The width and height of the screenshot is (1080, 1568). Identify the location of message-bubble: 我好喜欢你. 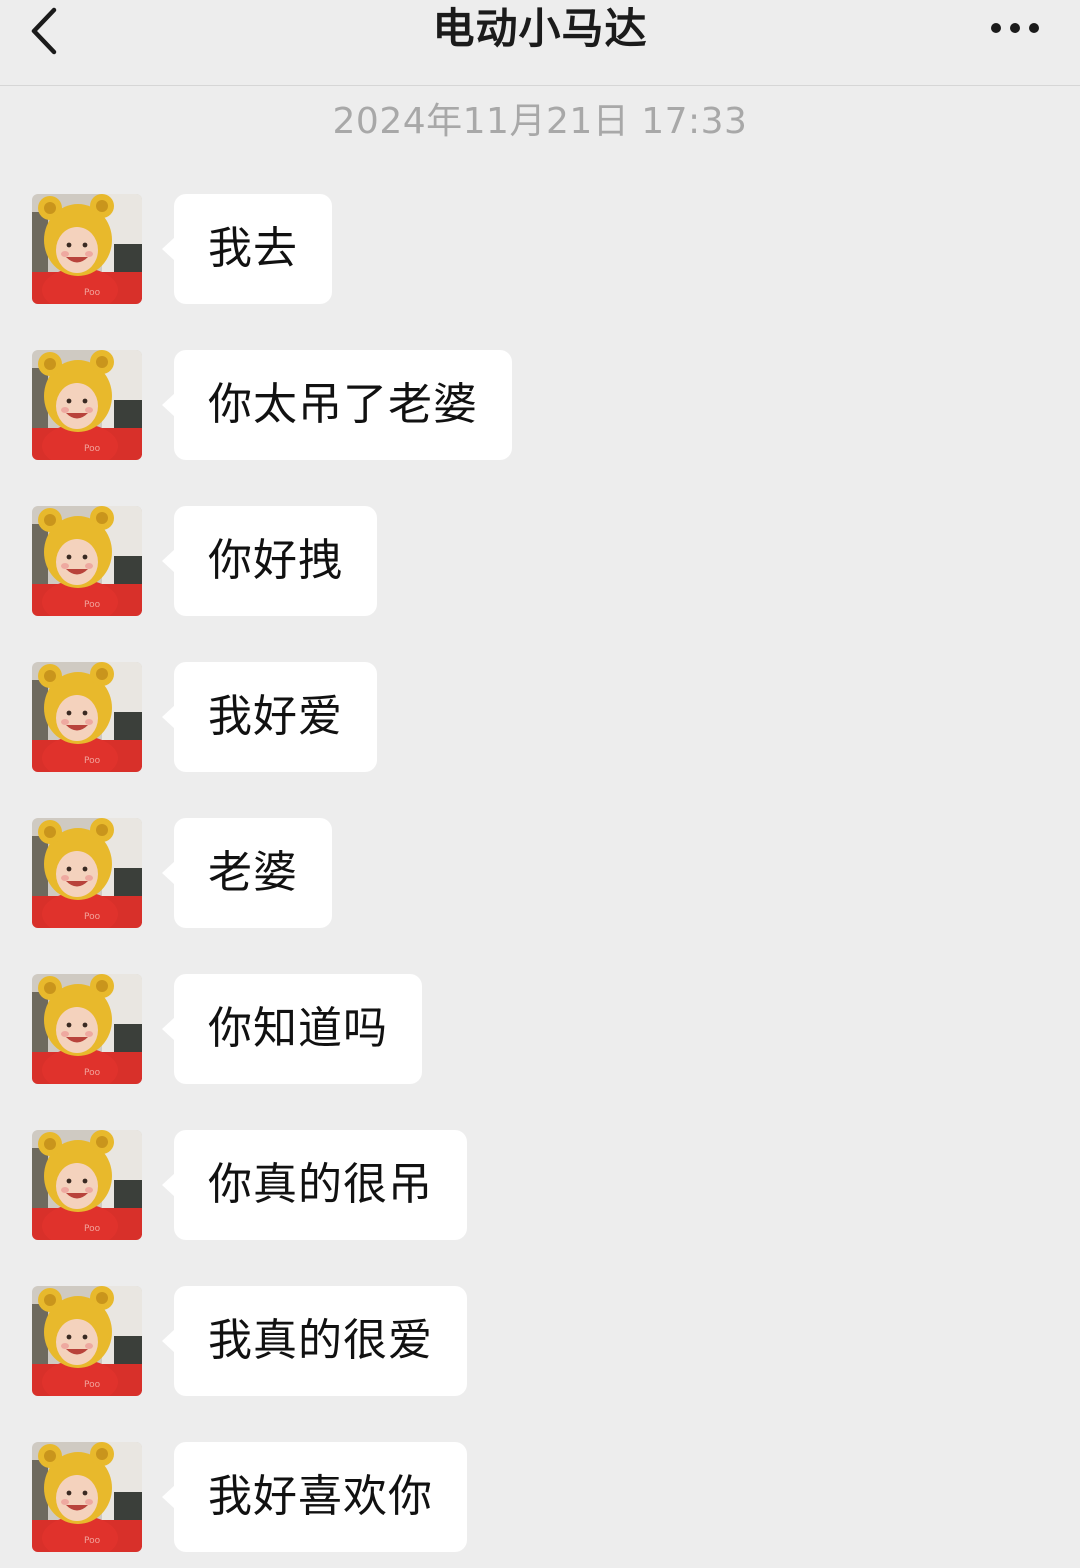
(314, 1497).